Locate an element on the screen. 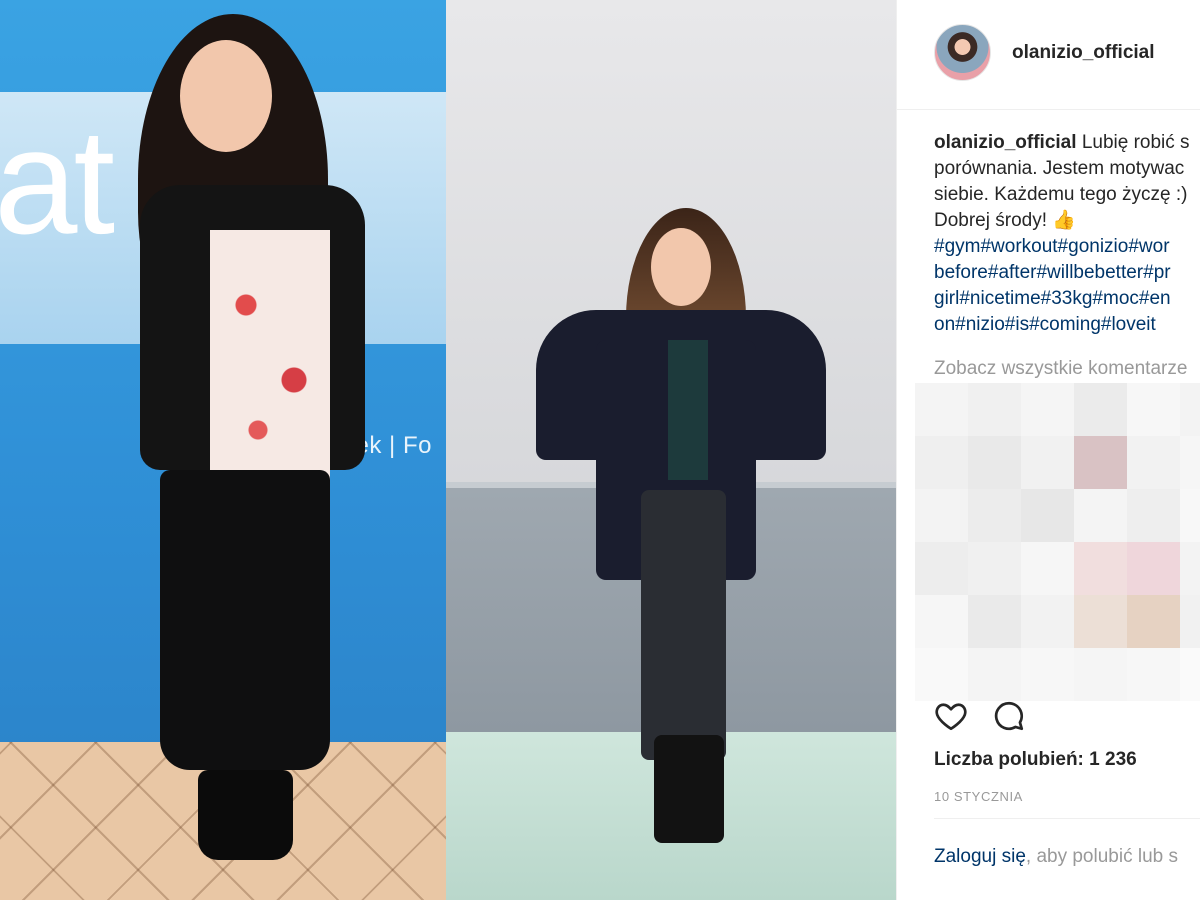  blurred-comments is located at coordinates (1057, 542).